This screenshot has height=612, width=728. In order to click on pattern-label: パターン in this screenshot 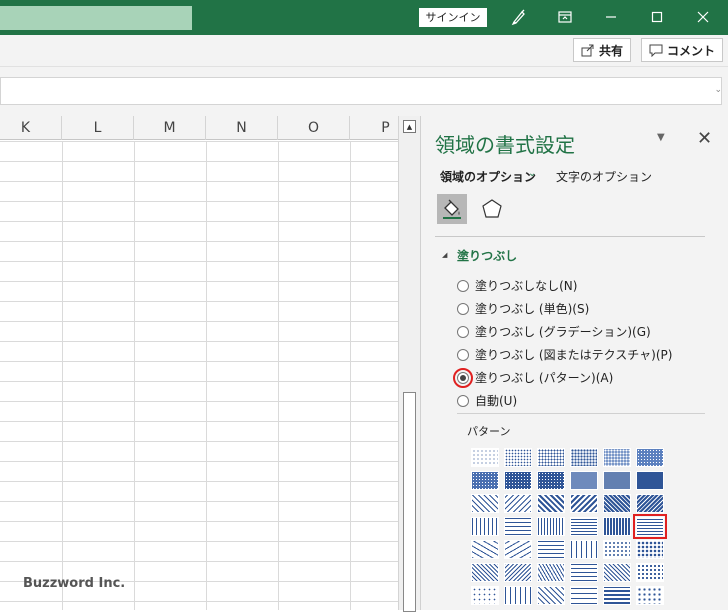, I will do `click(489, 431)`.